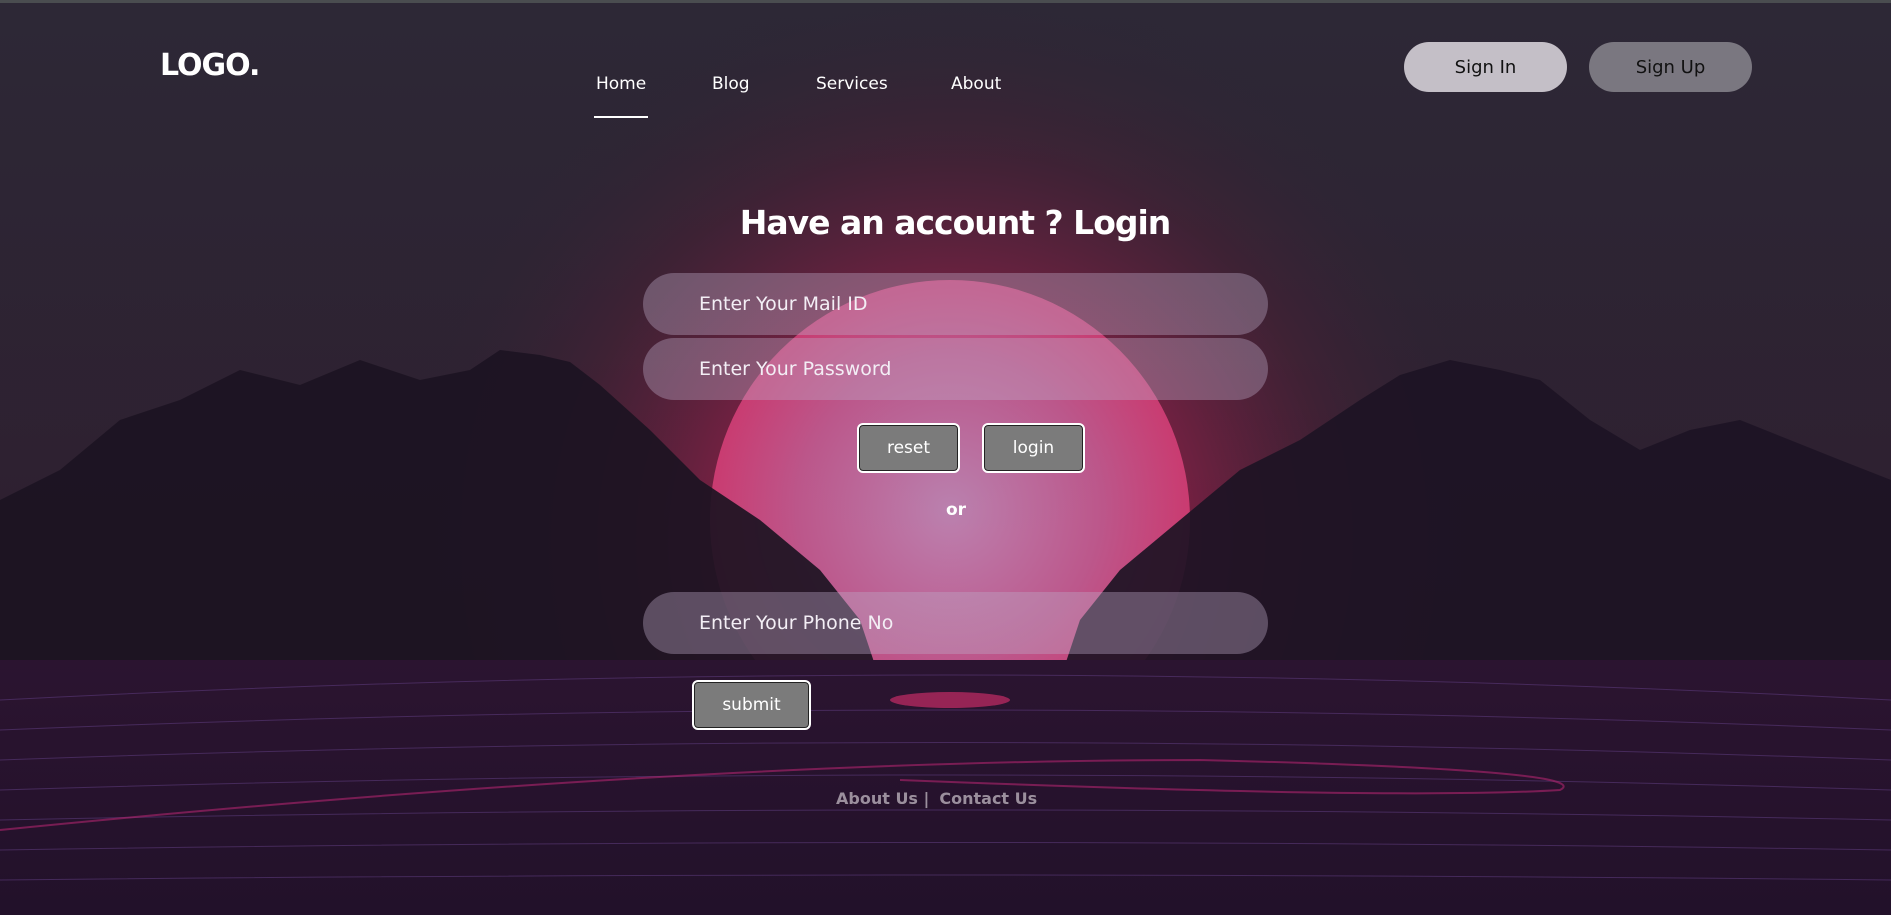 Image resolution: width=1891 pixels, height=915 pixels. Describe the element at coordinates (955, 304) in the screenshot. I see `mail-input: Enter Your Mail ID` at that location.